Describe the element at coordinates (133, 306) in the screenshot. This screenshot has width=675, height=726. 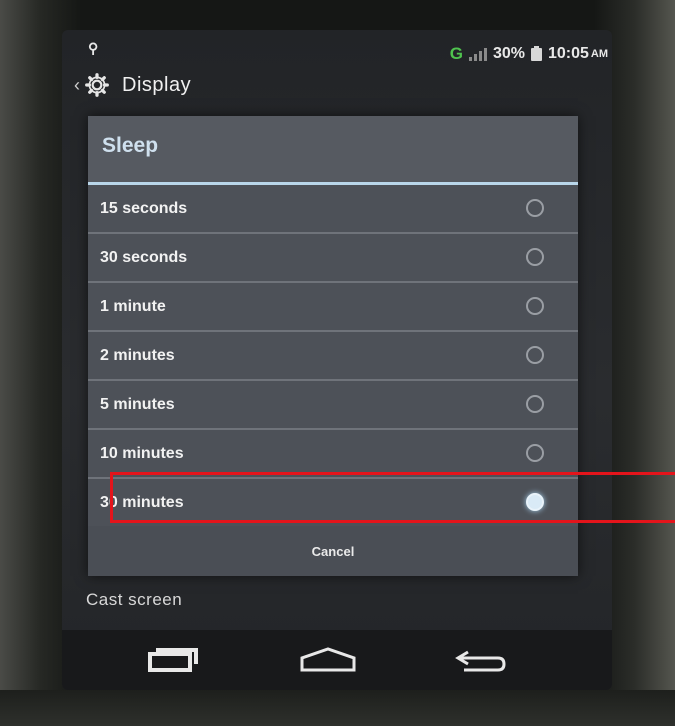
I see `option-label: 1 minute` at that location.